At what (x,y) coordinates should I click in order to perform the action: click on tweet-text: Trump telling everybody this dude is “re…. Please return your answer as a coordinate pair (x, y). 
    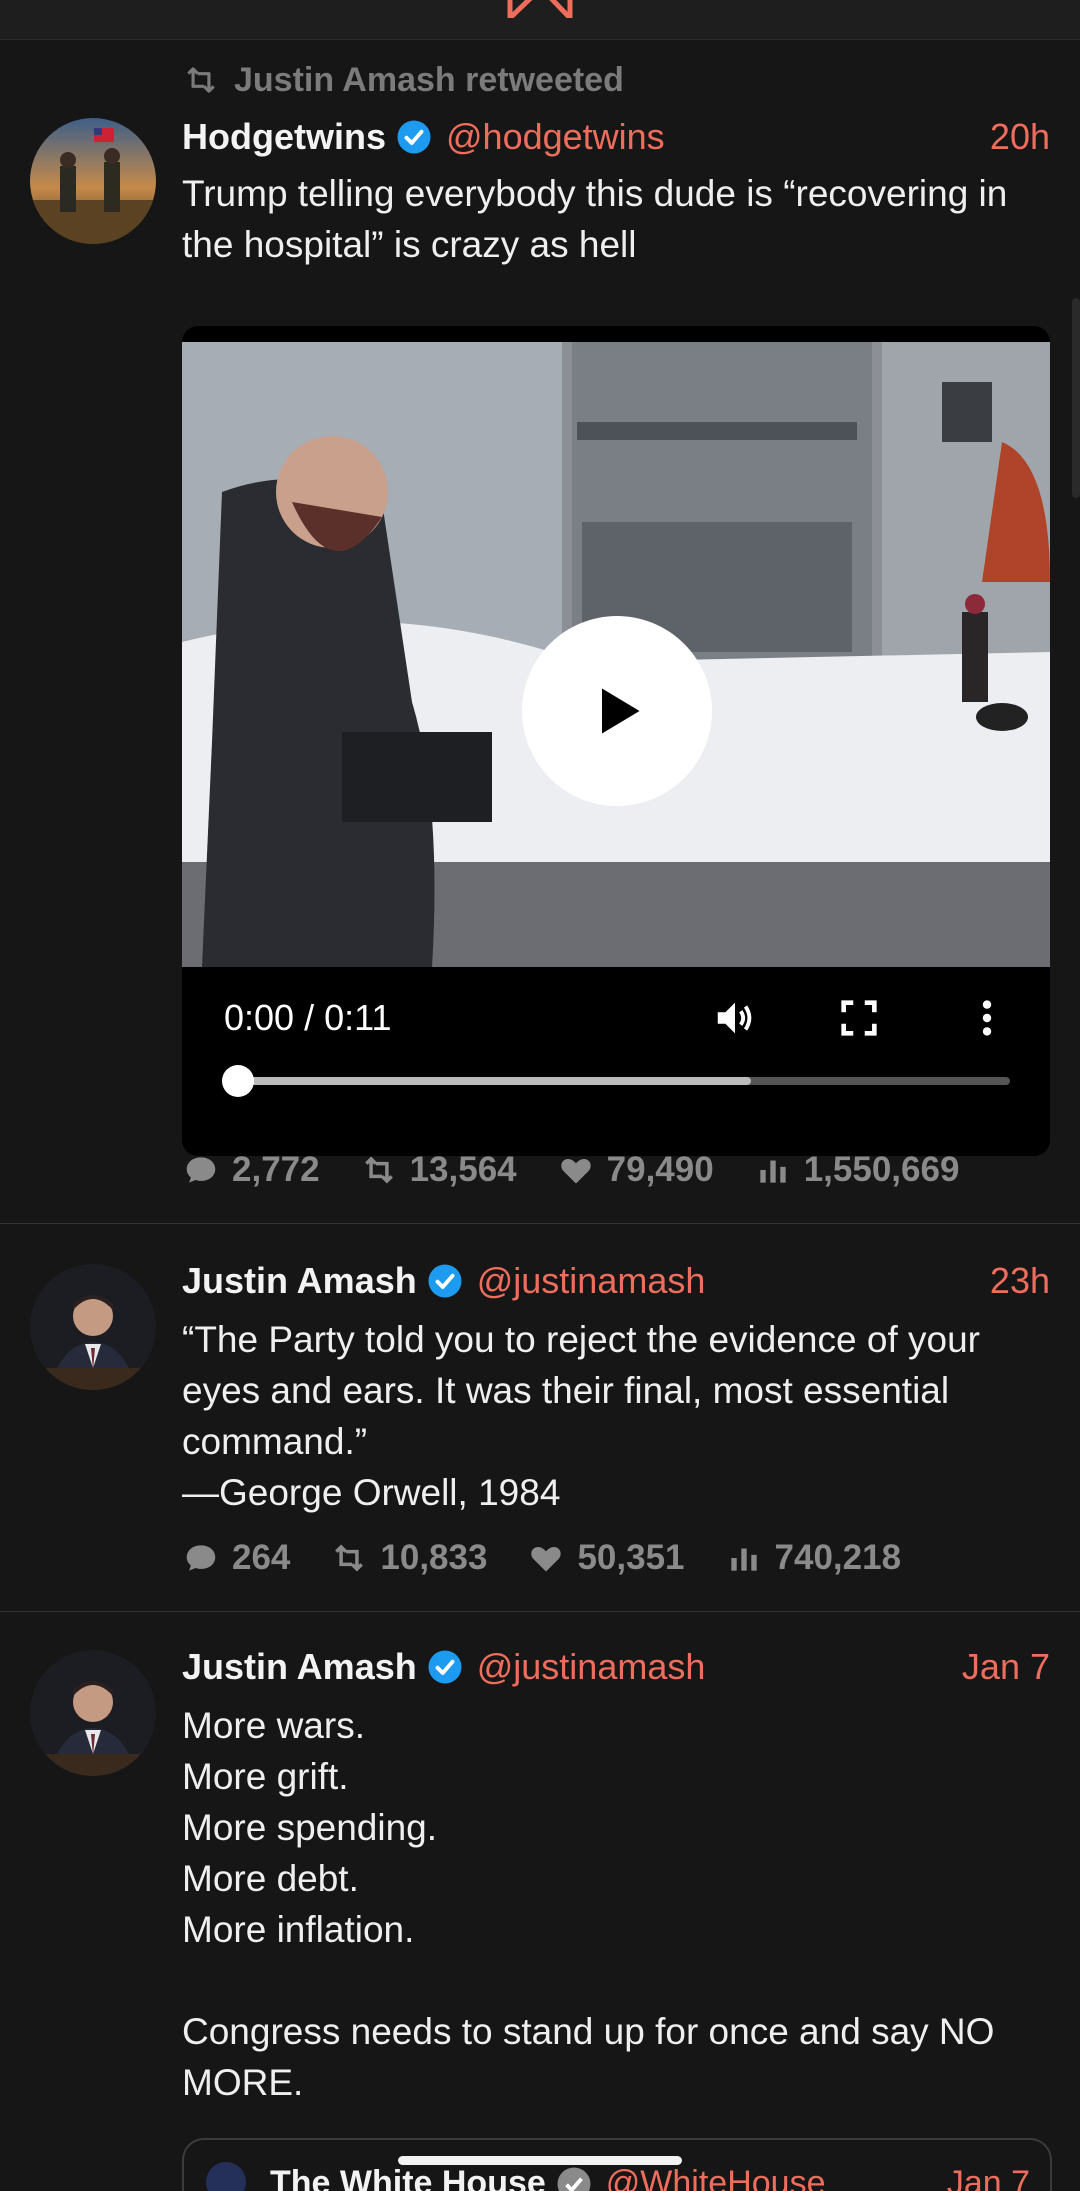
    Looking at the image, I should click on (595, 219).